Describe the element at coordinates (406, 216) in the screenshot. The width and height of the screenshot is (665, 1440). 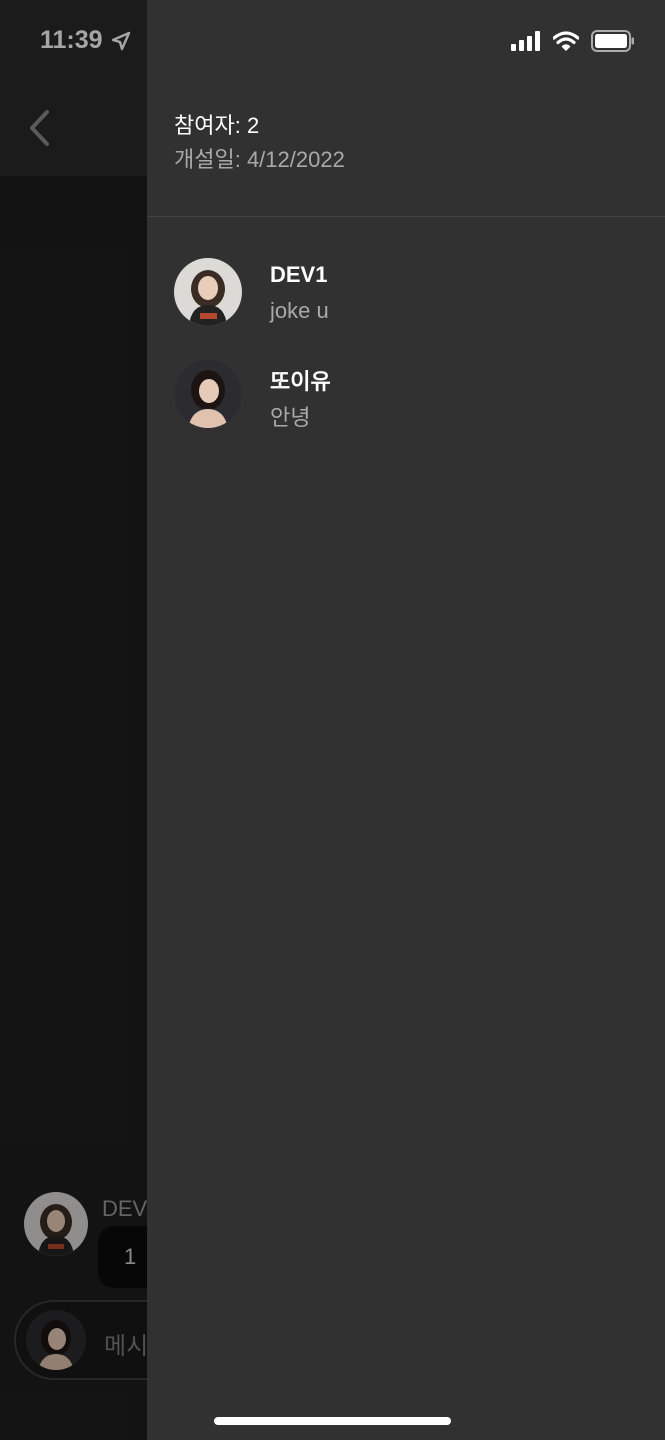
I see `divider` at that location.